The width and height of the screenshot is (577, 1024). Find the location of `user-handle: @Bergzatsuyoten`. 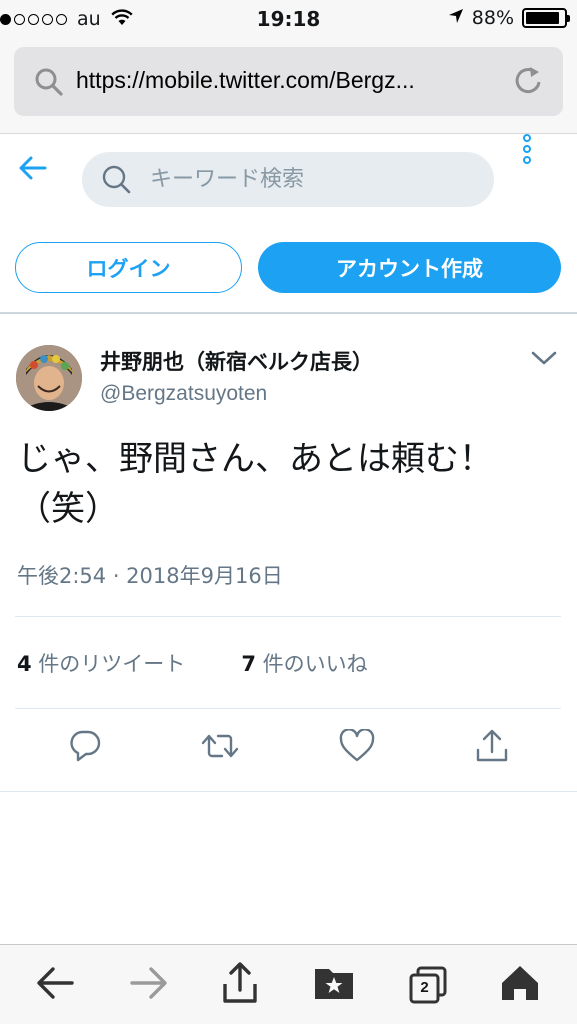

user-handle: @Bergzatsuyoten is located at coordinates (183, 394).